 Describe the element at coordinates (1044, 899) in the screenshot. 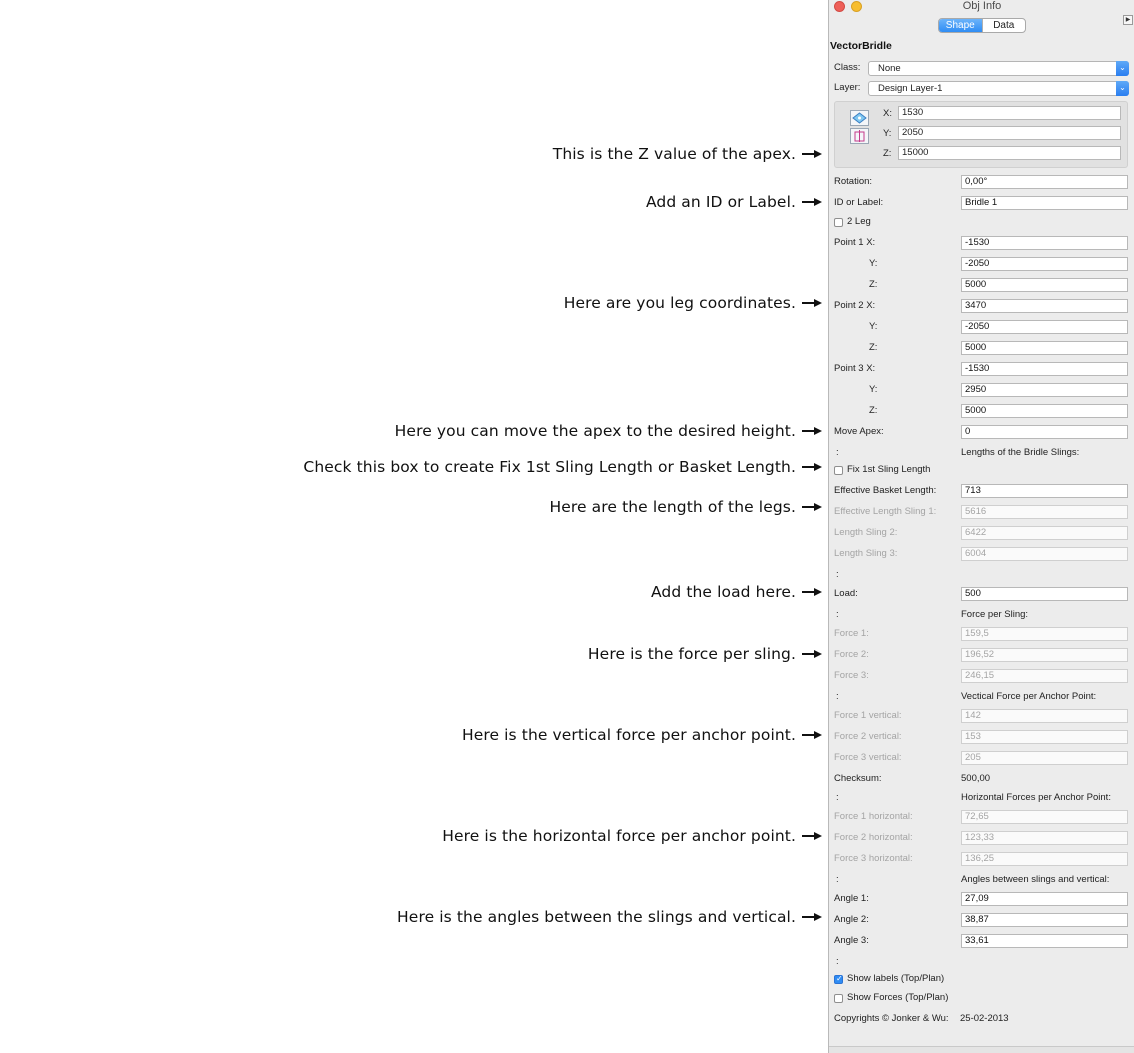

I see `angle1-field: 27,09` at that location.